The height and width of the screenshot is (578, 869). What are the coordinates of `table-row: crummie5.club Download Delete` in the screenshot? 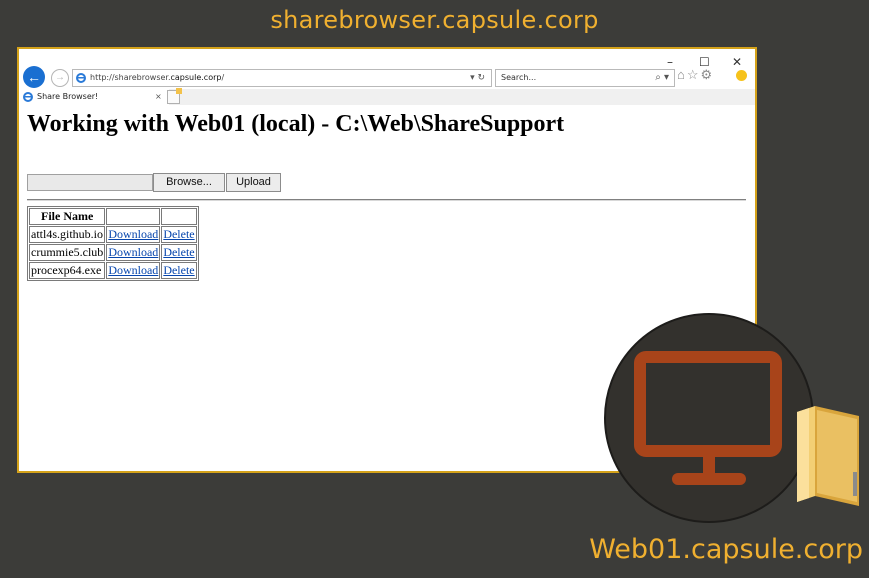 It's located at (113, 252).